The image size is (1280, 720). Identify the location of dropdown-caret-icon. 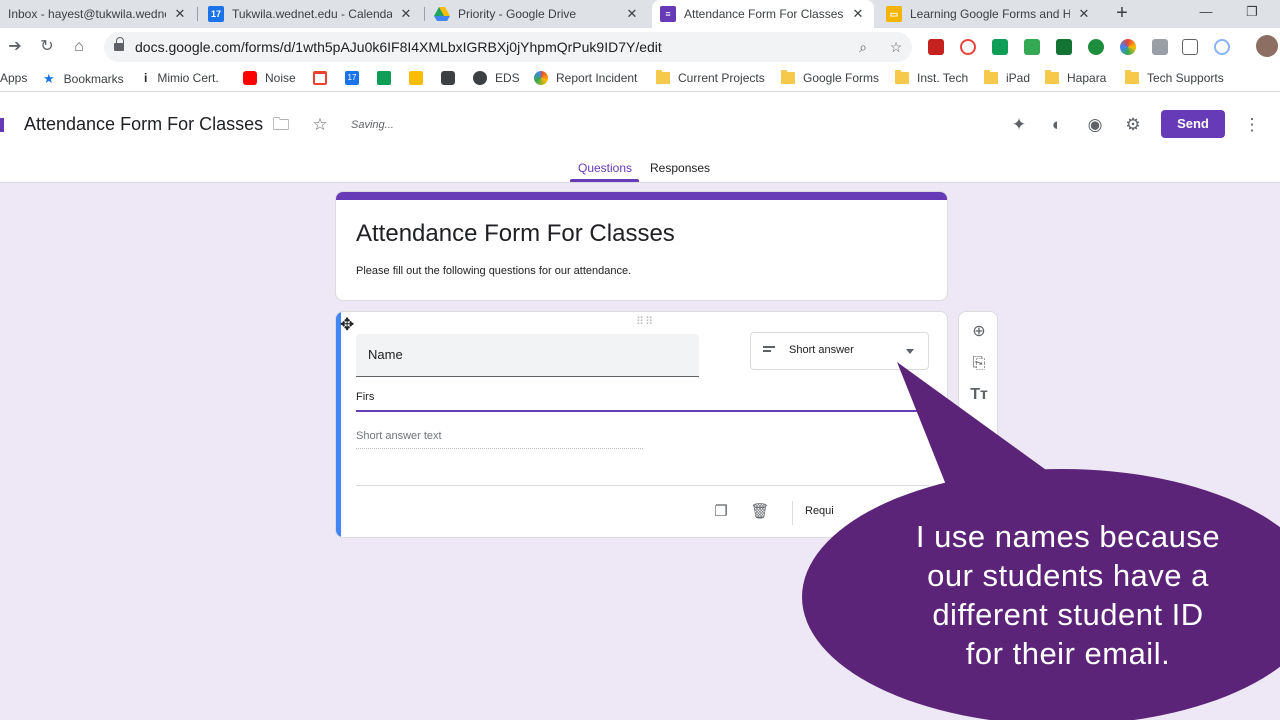
(910, 351).